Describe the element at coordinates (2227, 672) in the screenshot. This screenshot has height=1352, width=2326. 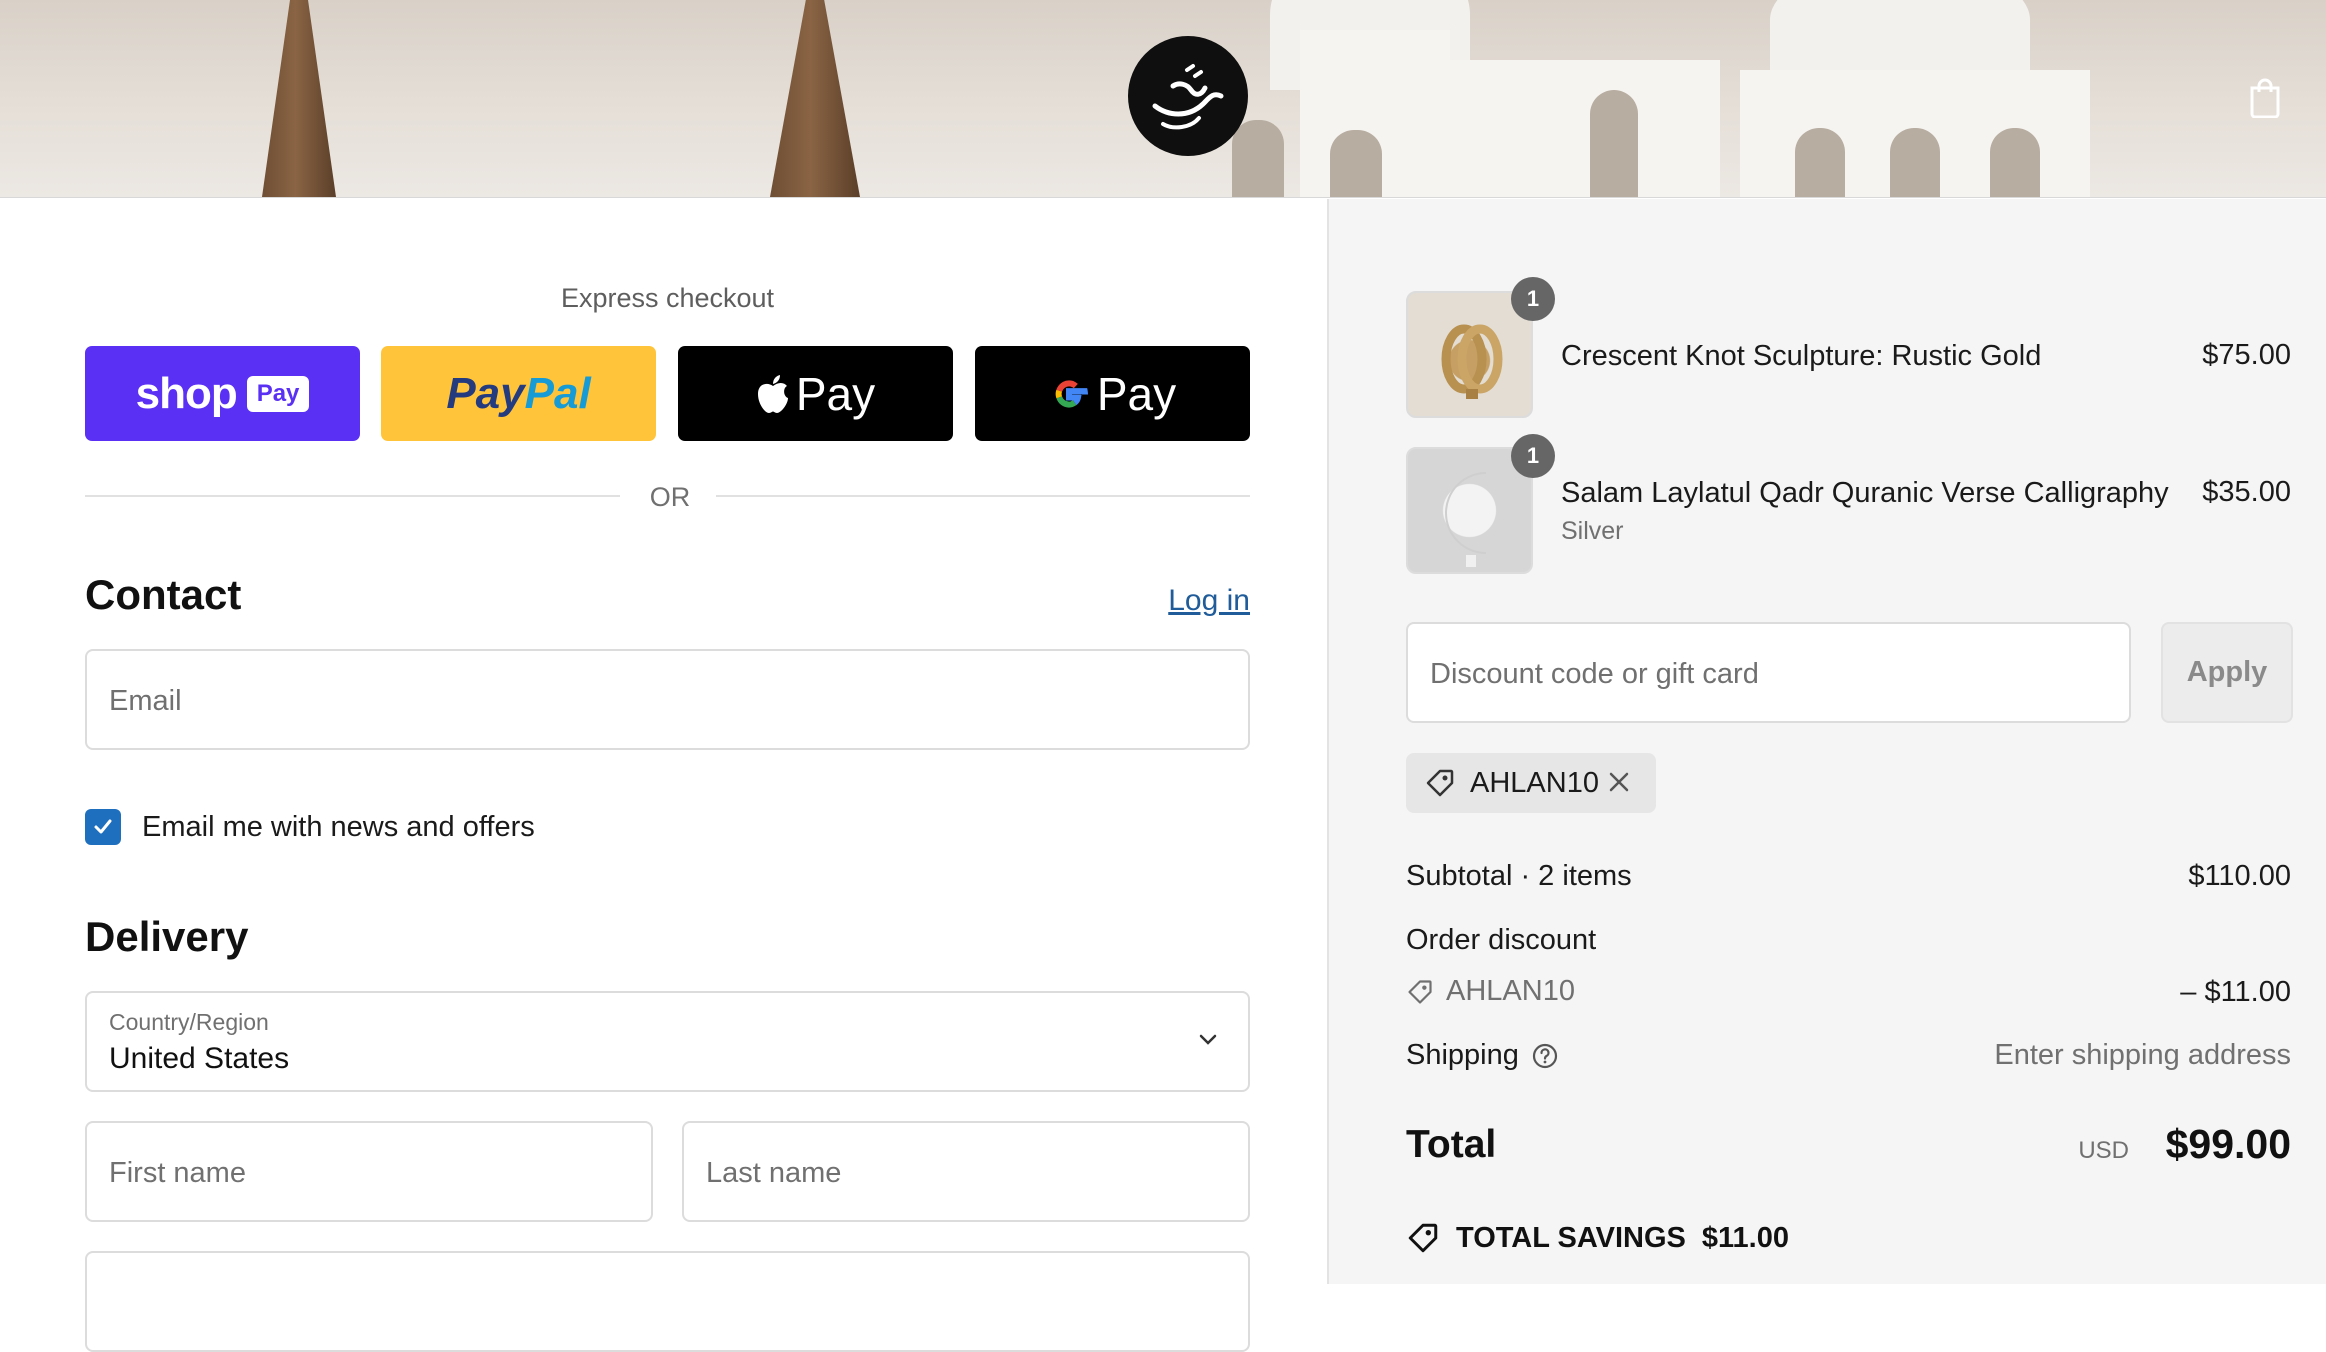
I see `apply-discount-button: Apply` at that location.